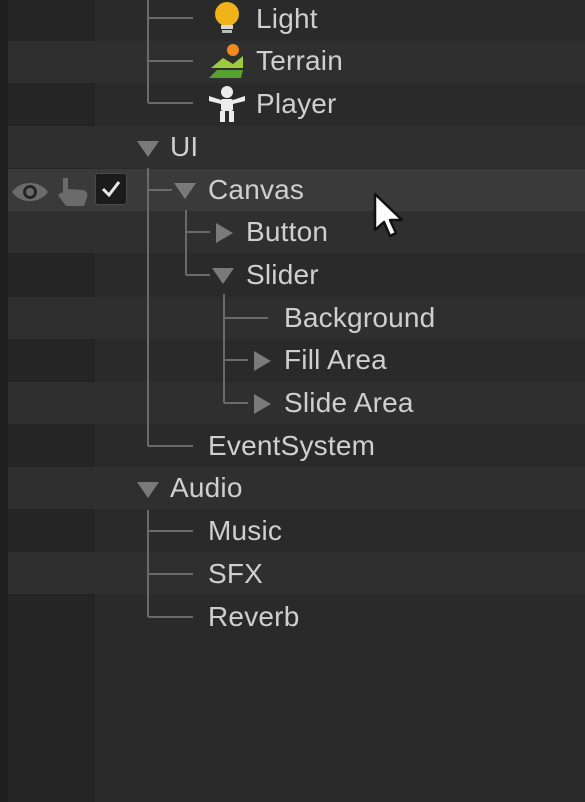 Image resolution: width=585 pixels, height=802 pixels. What do you see at coordinates (226, 61) in the screenshot?
I see `terrain-icon` at bounding box center [226, 61].